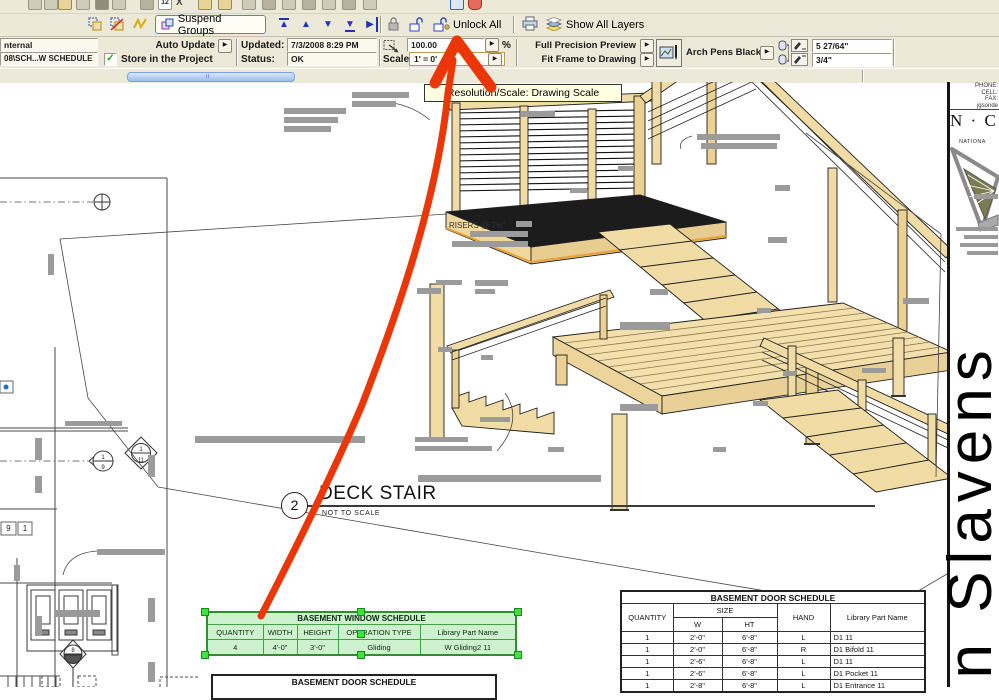 This screenshot has height=700, width=999. Describe the element at coordinates (647, 46) in the screenshot. I see `full-precision-flyout-button` at that location.